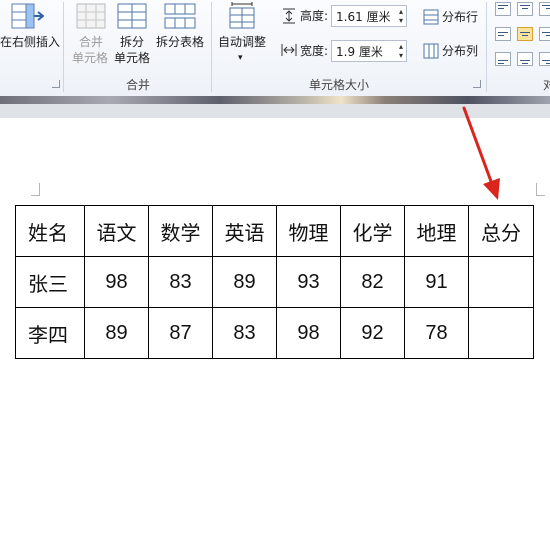 The width and height of the screenshot is (550, 550). Describe the element at coordinates (481, 153) in the screenshot. I see `annotation-arrow-icon` at that location.